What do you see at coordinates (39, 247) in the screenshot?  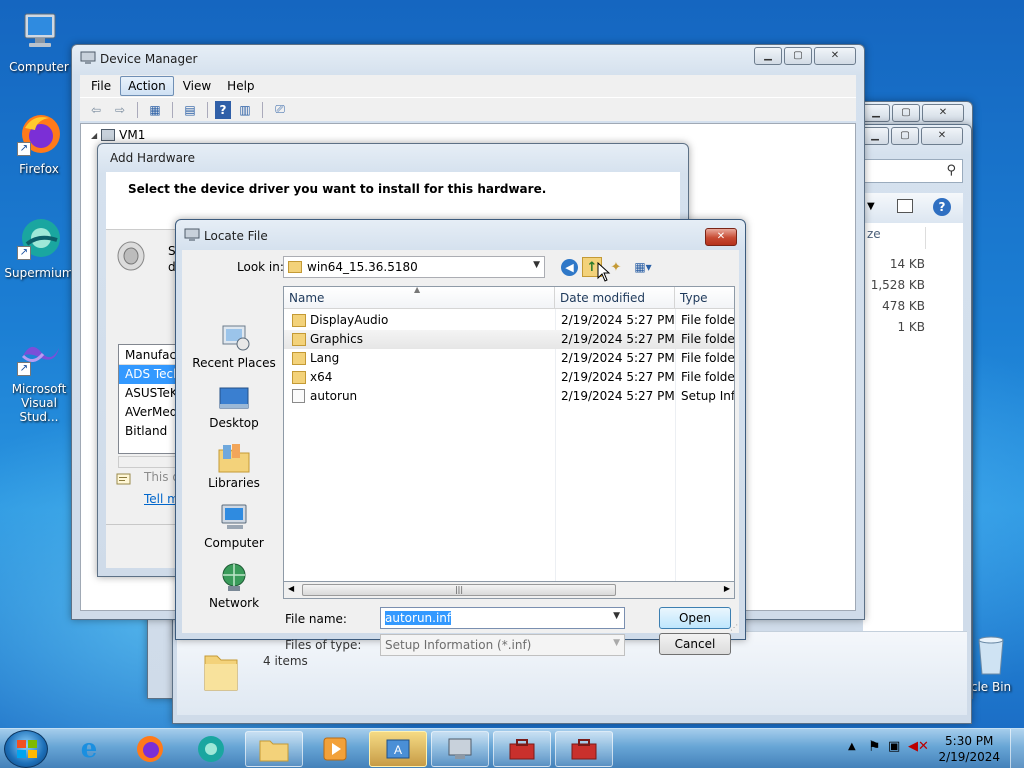 I see `desktop-icon-supermium: ↗ Supermium` at bounding box center [39, 247].